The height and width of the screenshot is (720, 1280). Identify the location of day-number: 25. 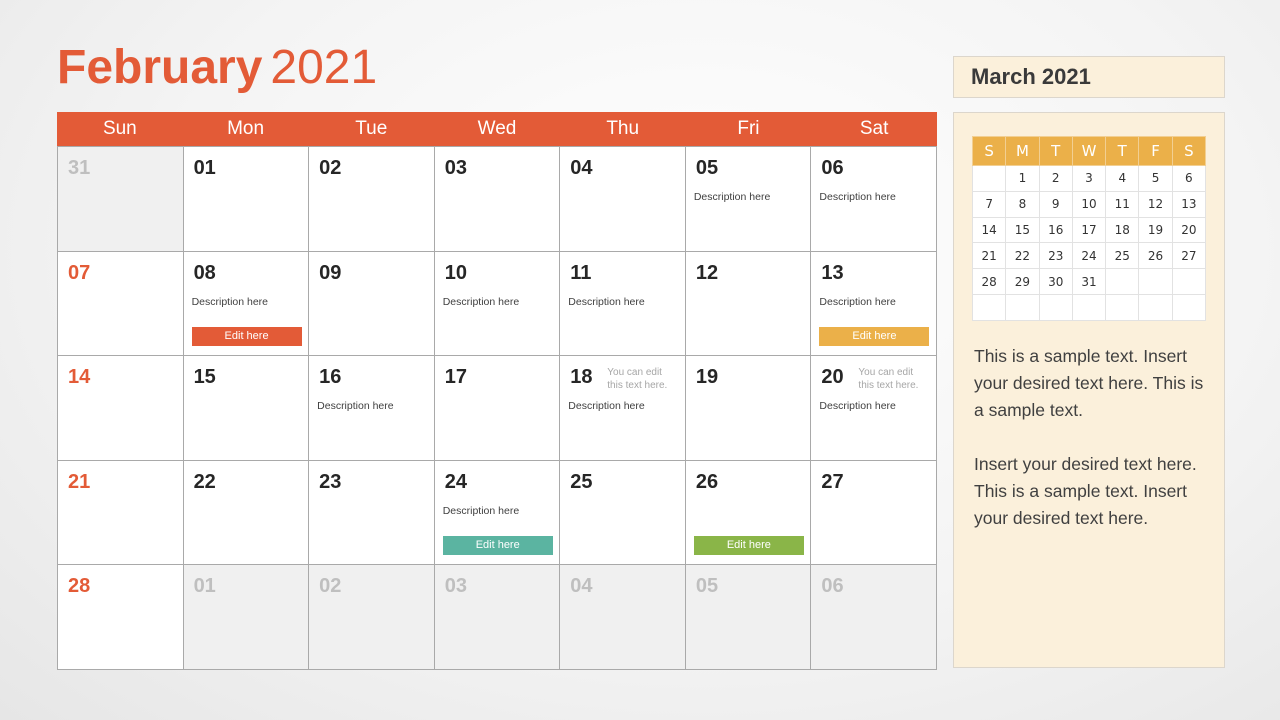
(581, 481).